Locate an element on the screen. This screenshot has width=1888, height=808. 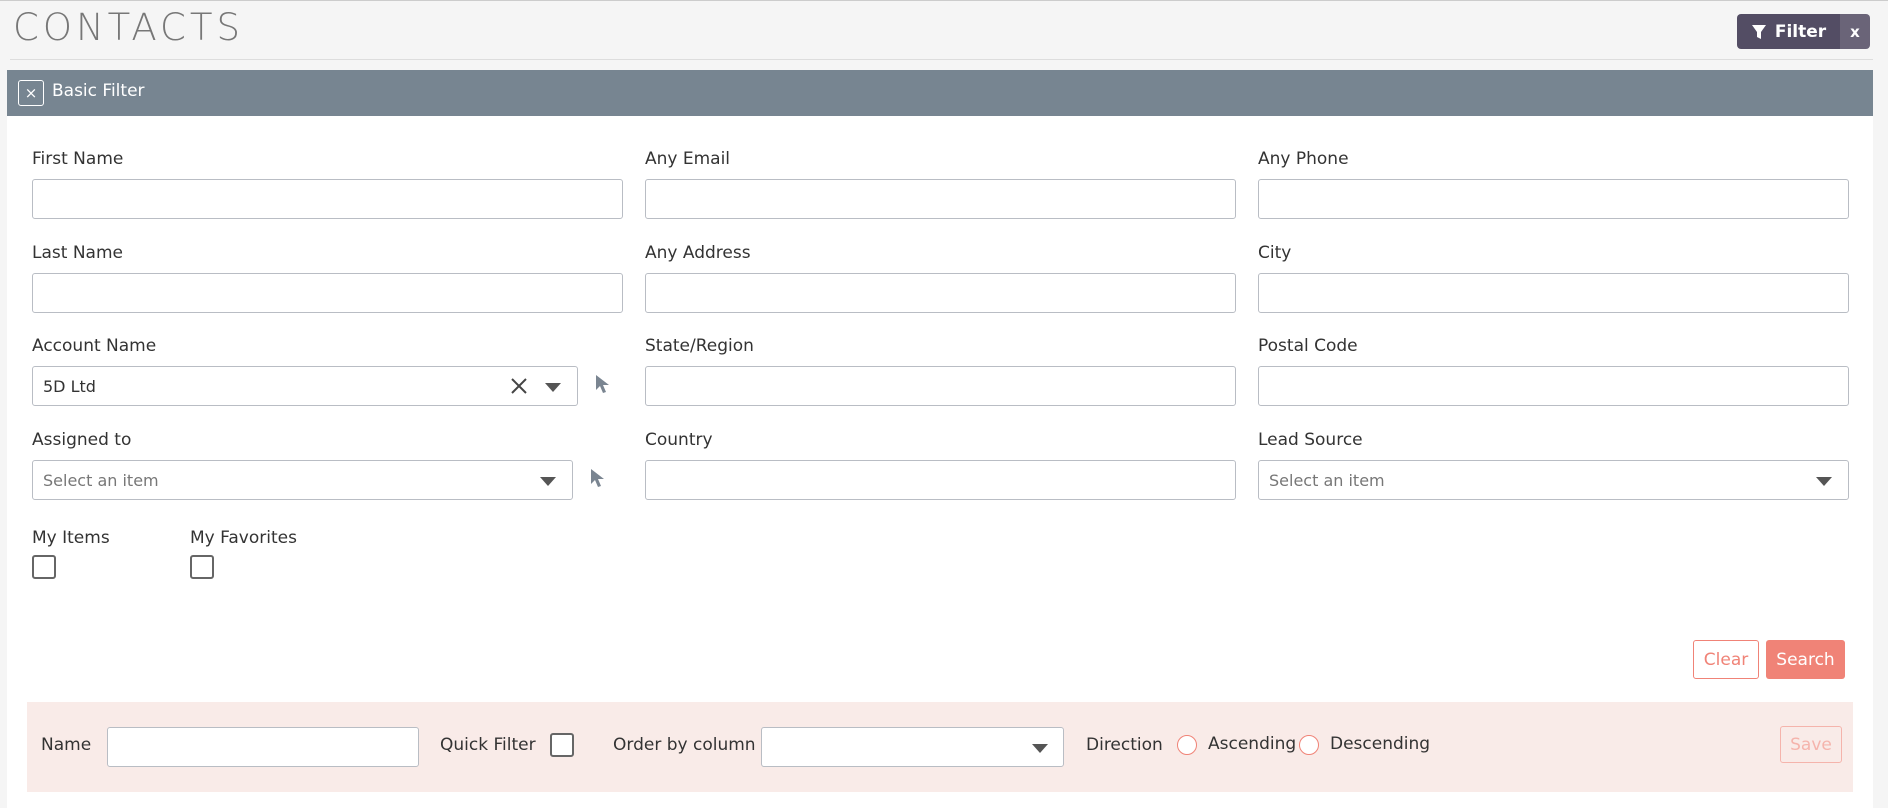
order-by-label: Order by column is located at coordinates (684, 745).